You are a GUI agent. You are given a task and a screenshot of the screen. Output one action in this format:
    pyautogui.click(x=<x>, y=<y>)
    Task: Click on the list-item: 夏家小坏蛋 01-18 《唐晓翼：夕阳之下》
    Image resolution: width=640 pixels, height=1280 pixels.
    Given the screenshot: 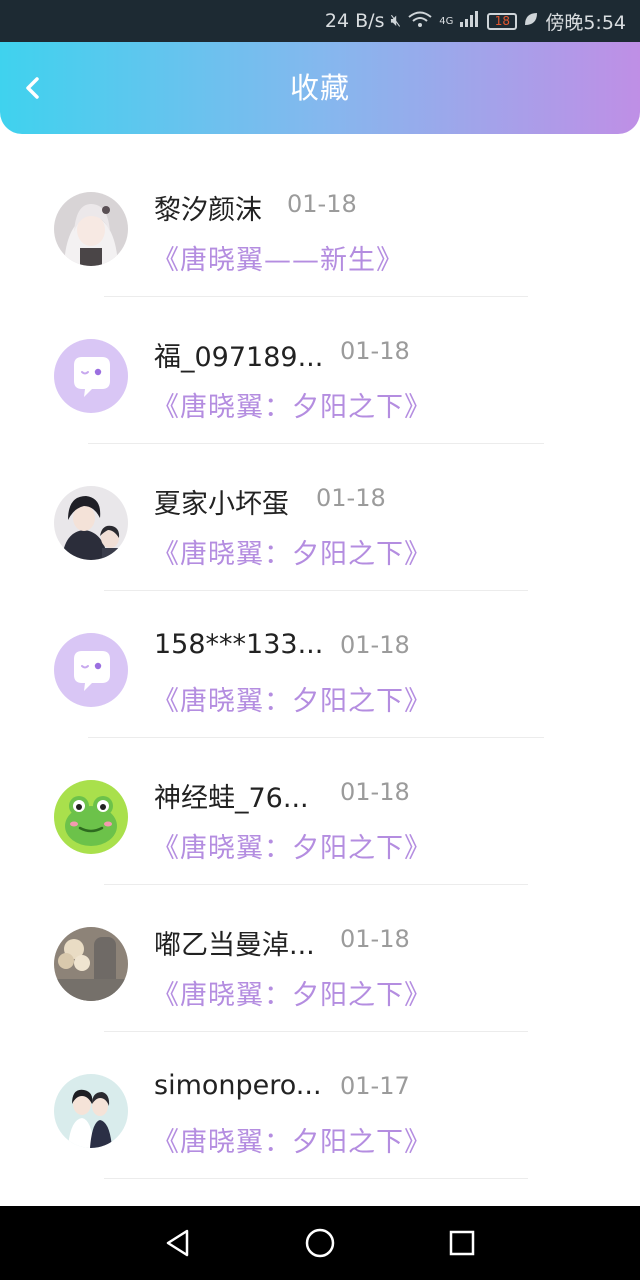 What is the action you would take?
    pyautogui.click(x=320, y=517)
    